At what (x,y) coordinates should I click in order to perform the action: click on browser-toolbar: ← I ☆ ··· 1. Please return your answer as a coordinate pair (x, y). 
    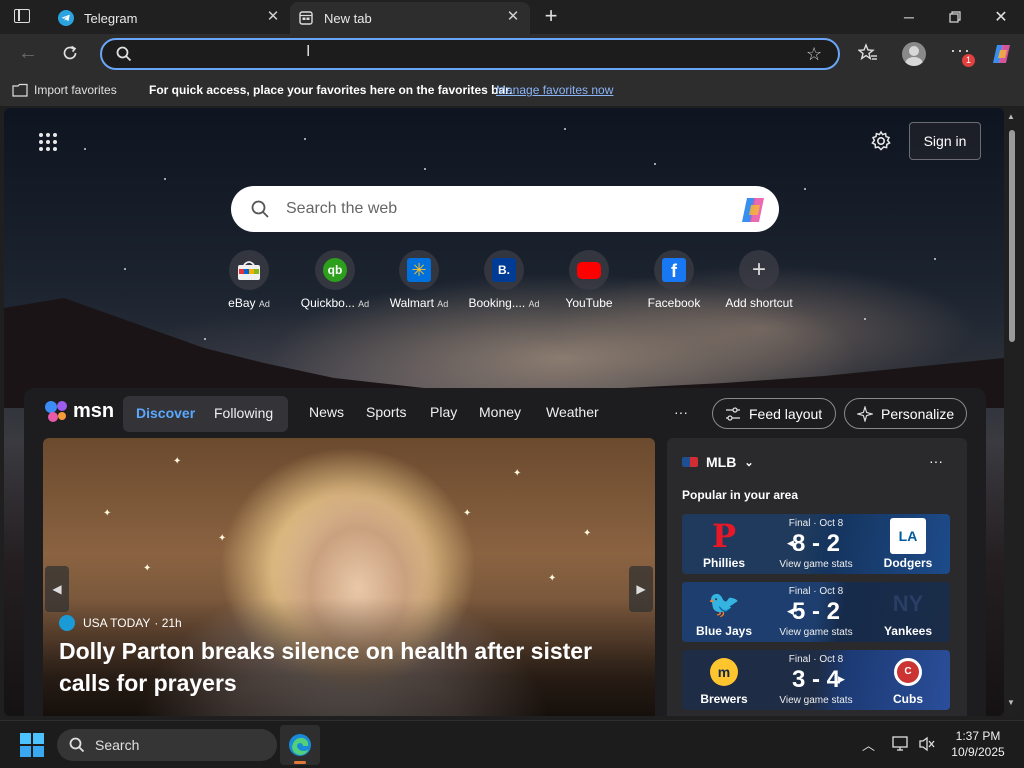
    Looking at the image, I should click on (512, 54).